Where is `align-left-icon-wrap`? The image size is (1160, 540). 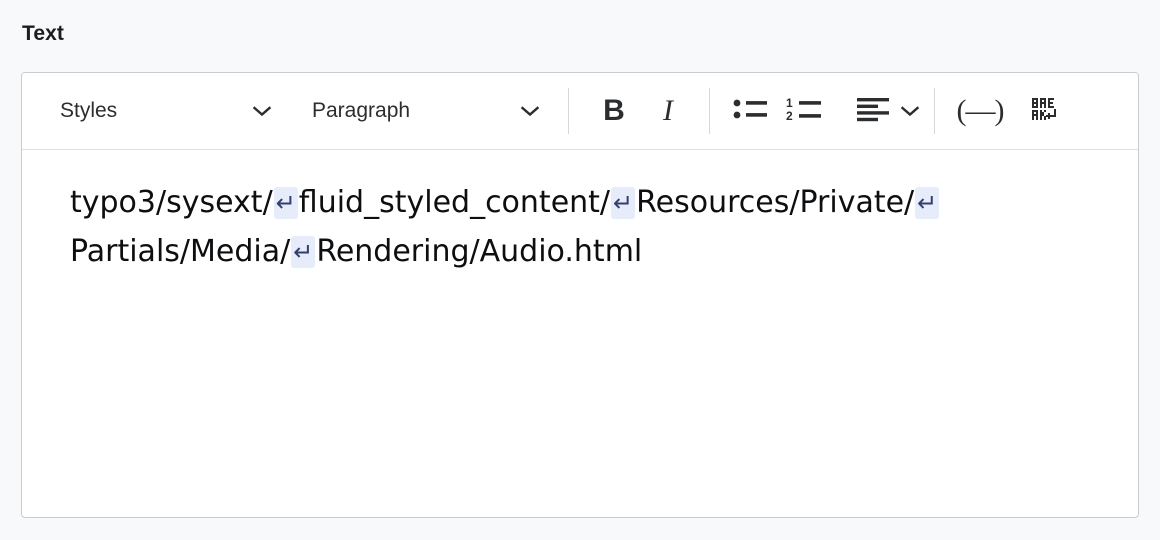
align-left-icon-wrap is located at coordinates (873, 111).